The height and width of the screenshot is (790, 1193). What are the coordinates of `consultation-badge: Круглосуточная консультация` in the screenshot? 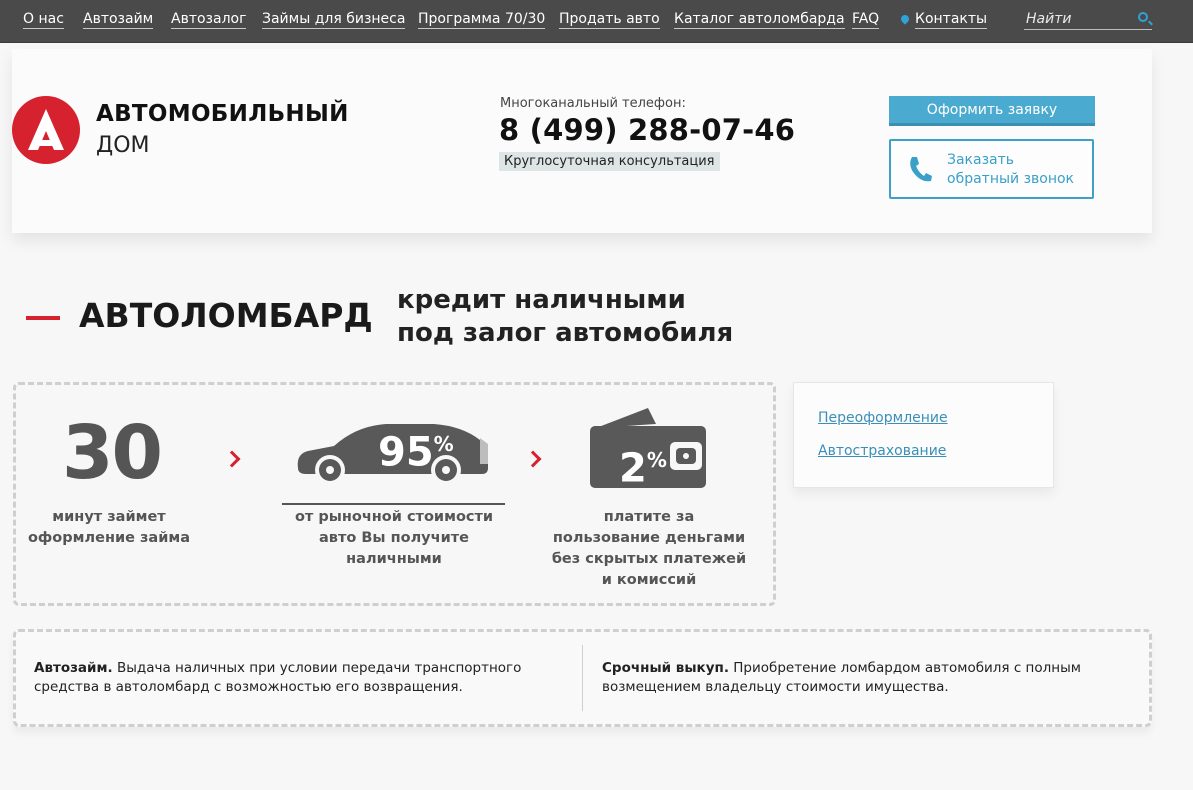 It's located at (609, 161).